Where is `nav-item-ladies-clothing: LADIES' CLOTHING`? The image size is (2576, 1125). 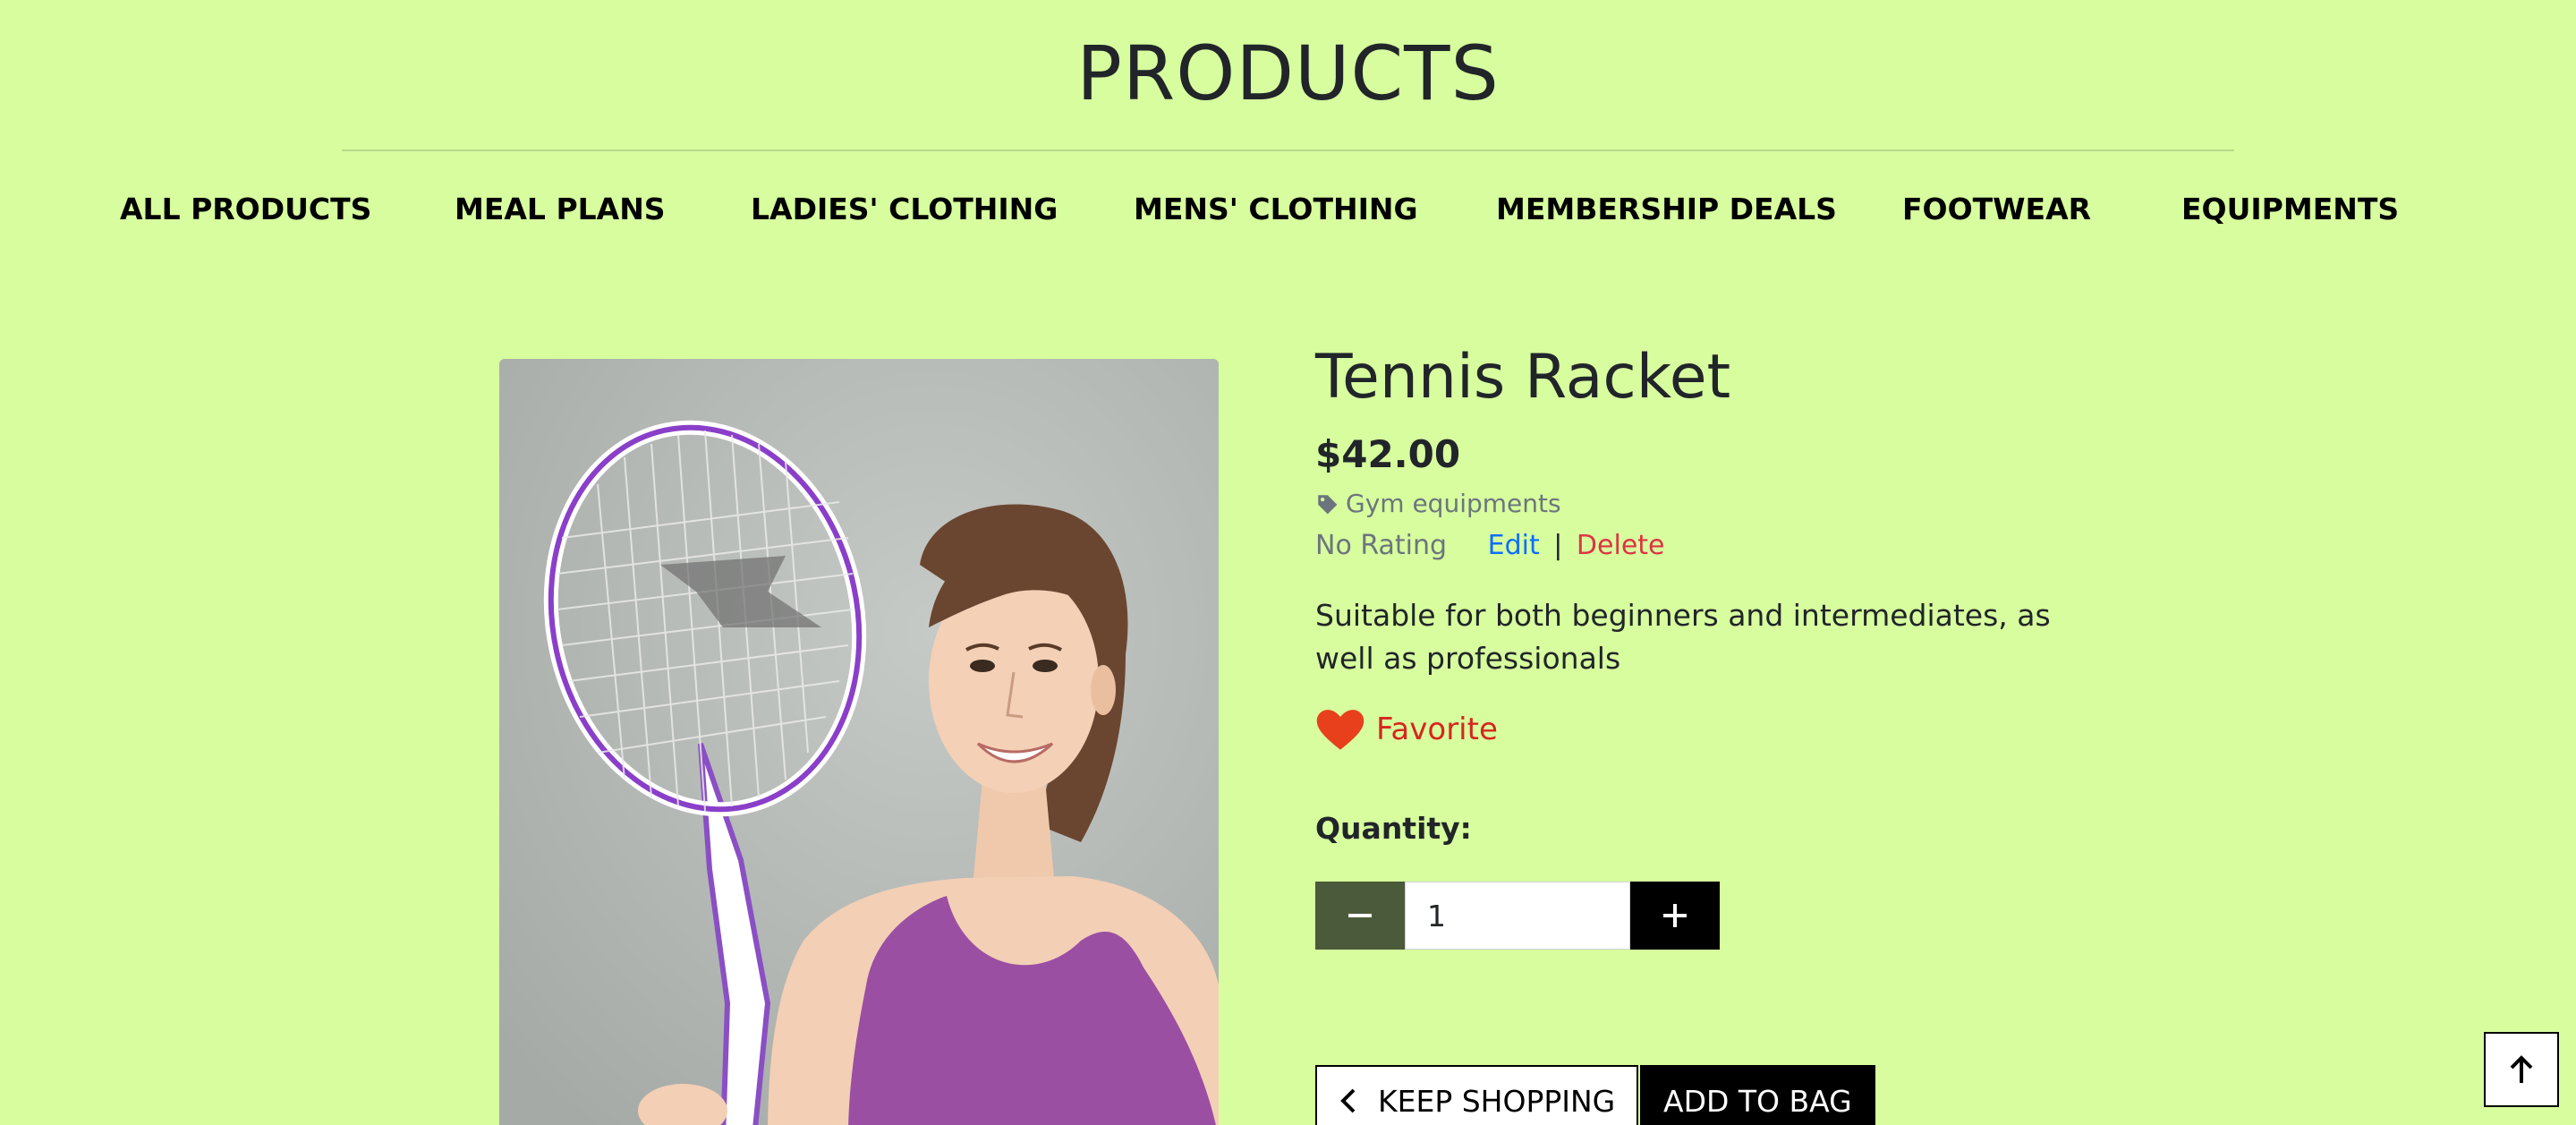
nav-item-ladies-clothing: LADIES' CLOTHING is located at coordinates (904, 209).